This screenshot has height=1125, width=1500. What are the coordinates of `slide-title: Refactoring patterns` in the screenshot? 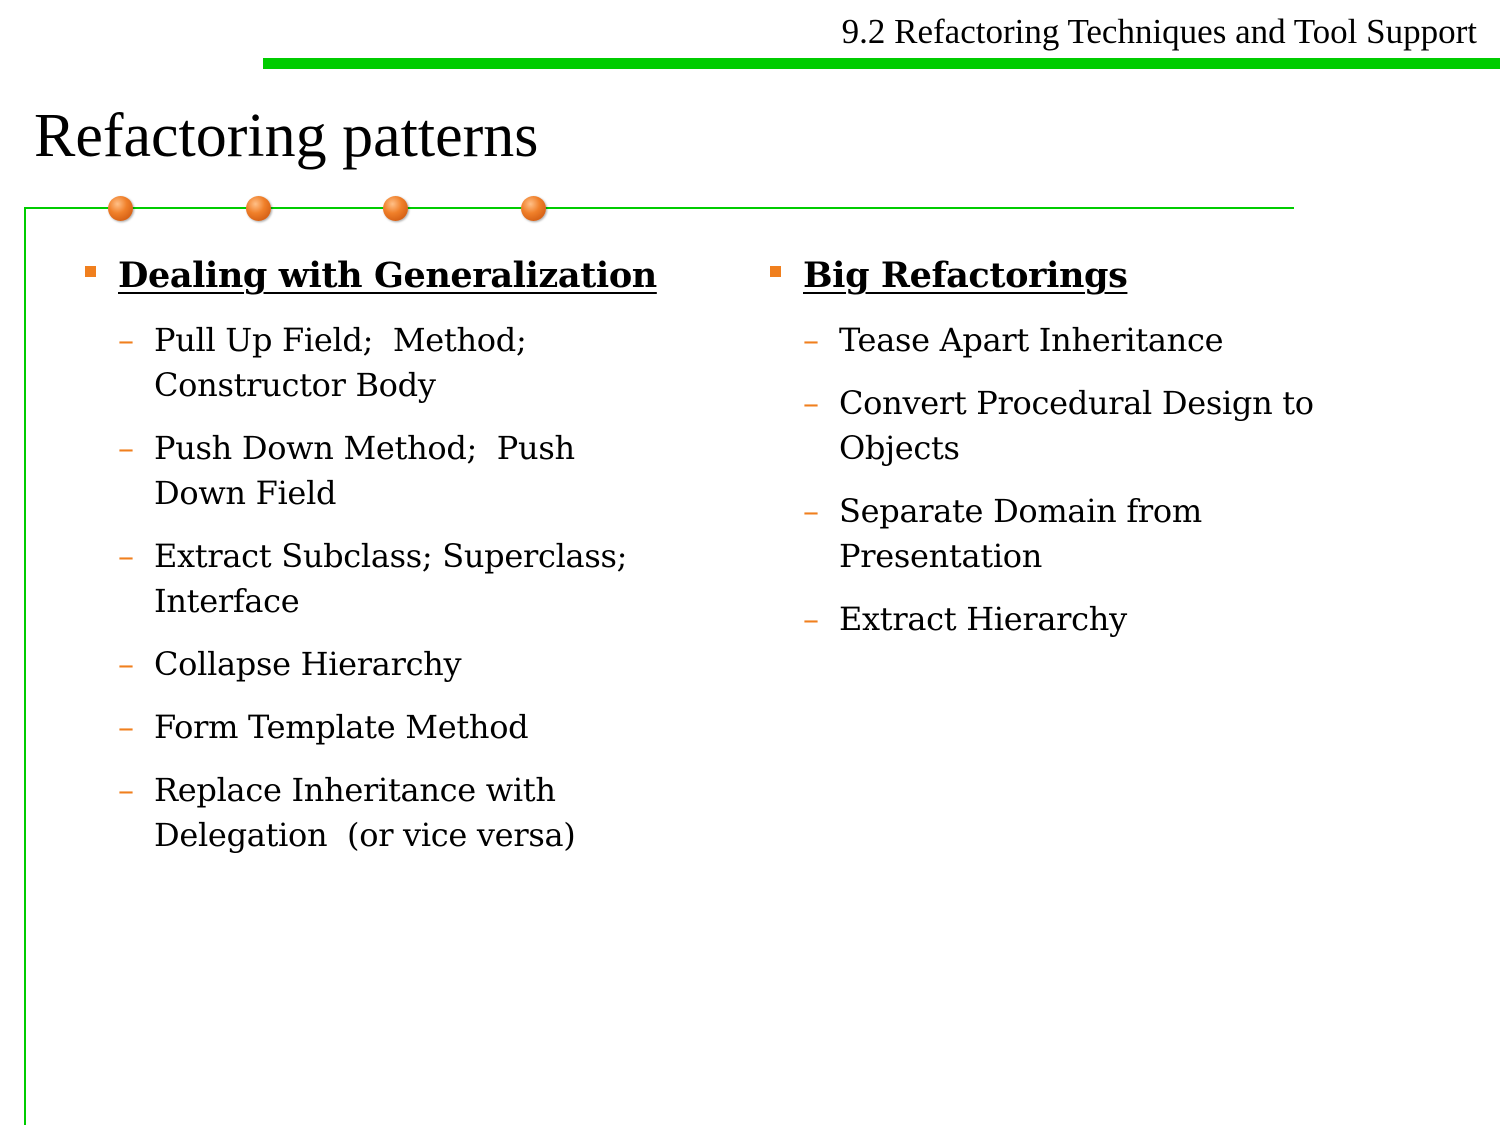 It's located at (286, 136).